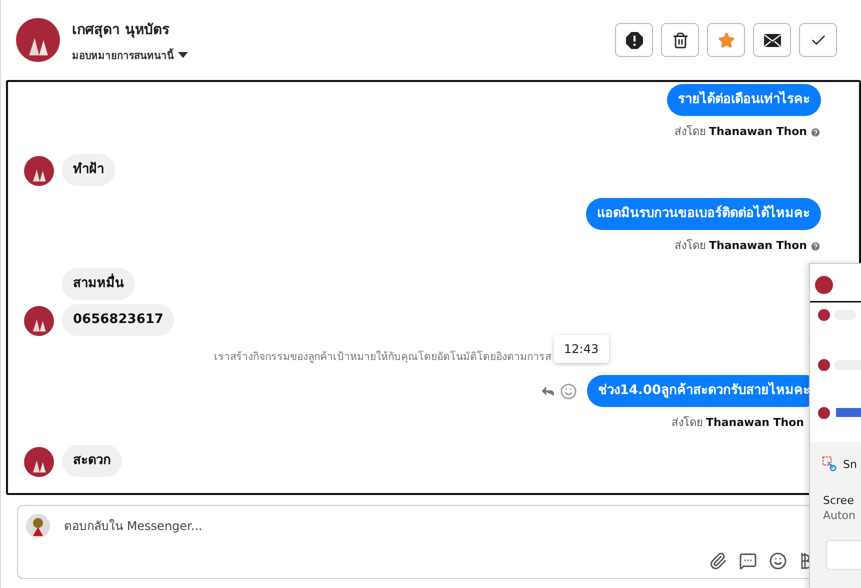  Describe the element at coordinates (98, 284) in the screenshot. I see `incoming-message: สามหมื่น` at that location.